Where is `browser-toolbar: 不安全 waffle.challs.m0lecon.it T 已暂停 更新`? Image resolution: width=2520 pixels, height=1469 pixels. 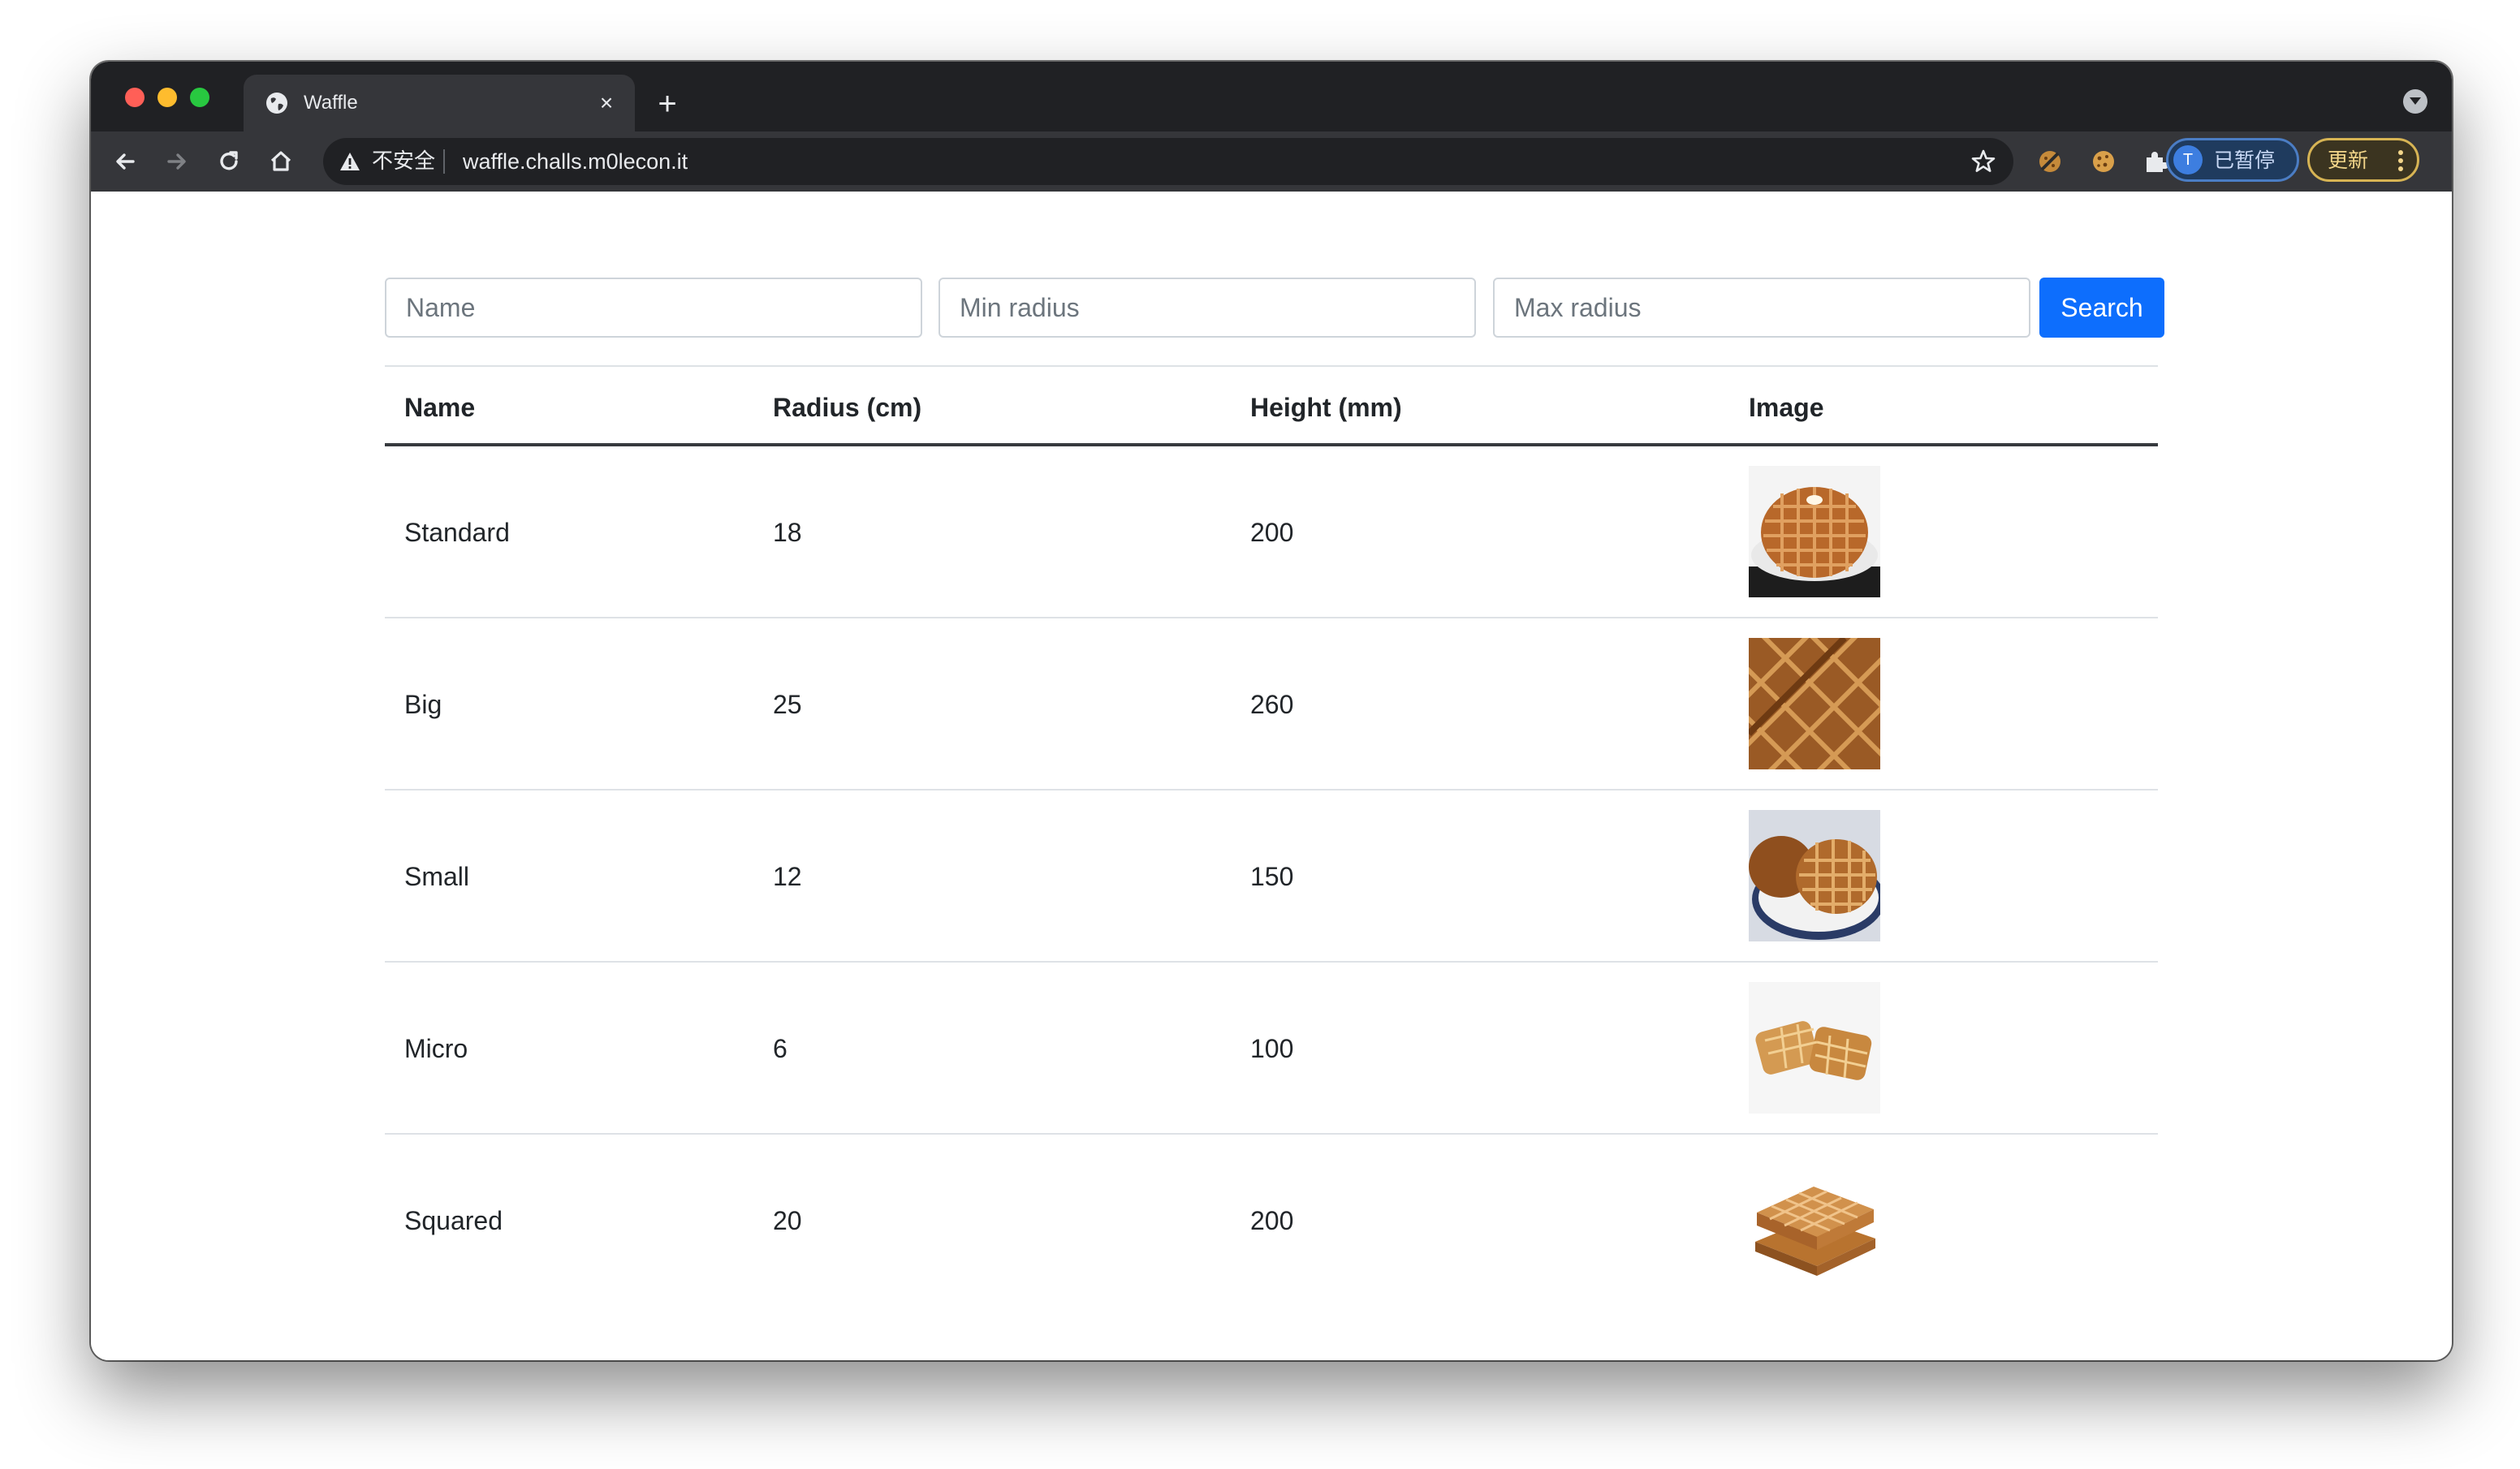 browser-toolbar: 不安全 waffle.challs.m0lecon.it T 已暂停 更新 is located at coordinates (1271, 161).